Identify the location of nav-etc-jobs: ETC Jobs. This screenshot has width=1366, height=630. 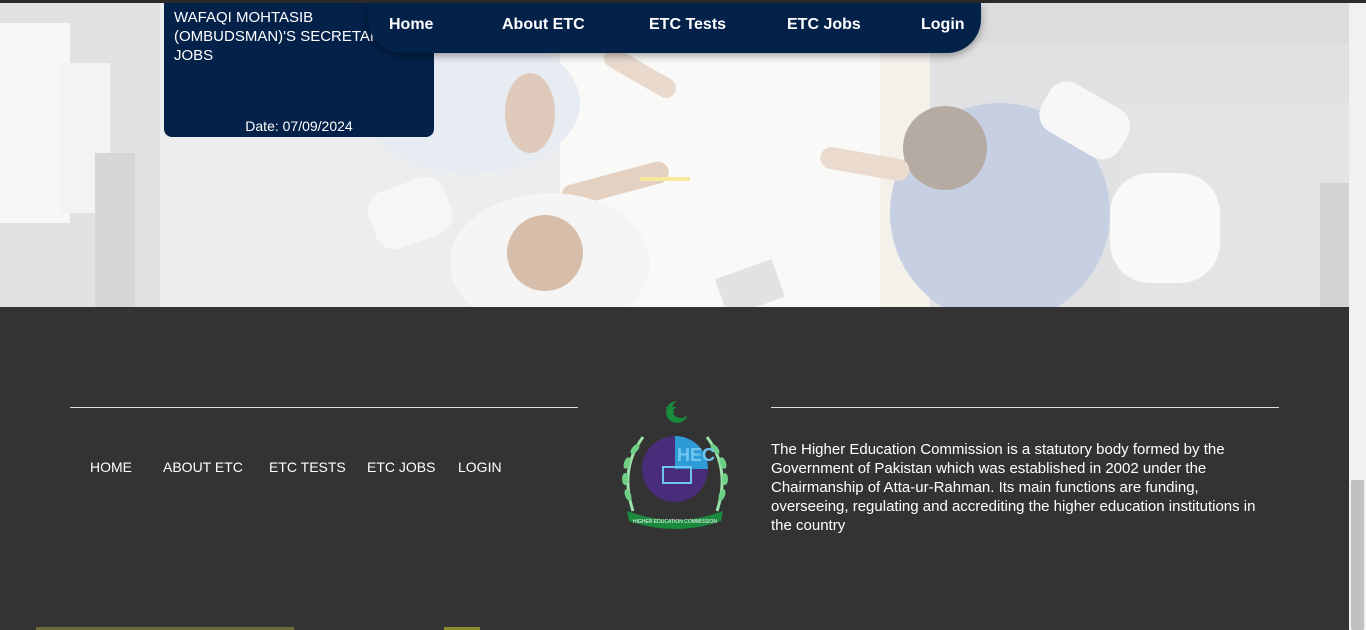
(824, 25).